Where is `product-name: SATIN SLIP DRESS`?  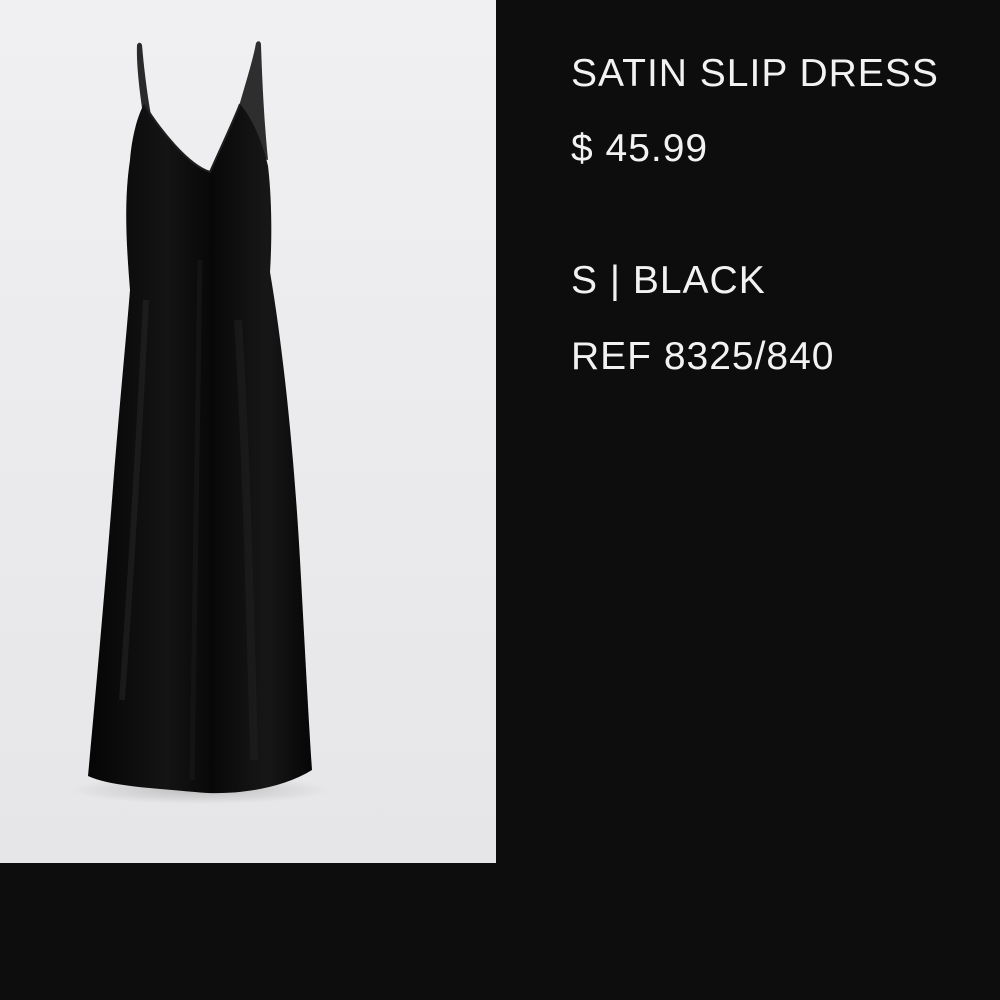 product-name: SATIN SLIP DRESS is located at coordinates (755, 73).